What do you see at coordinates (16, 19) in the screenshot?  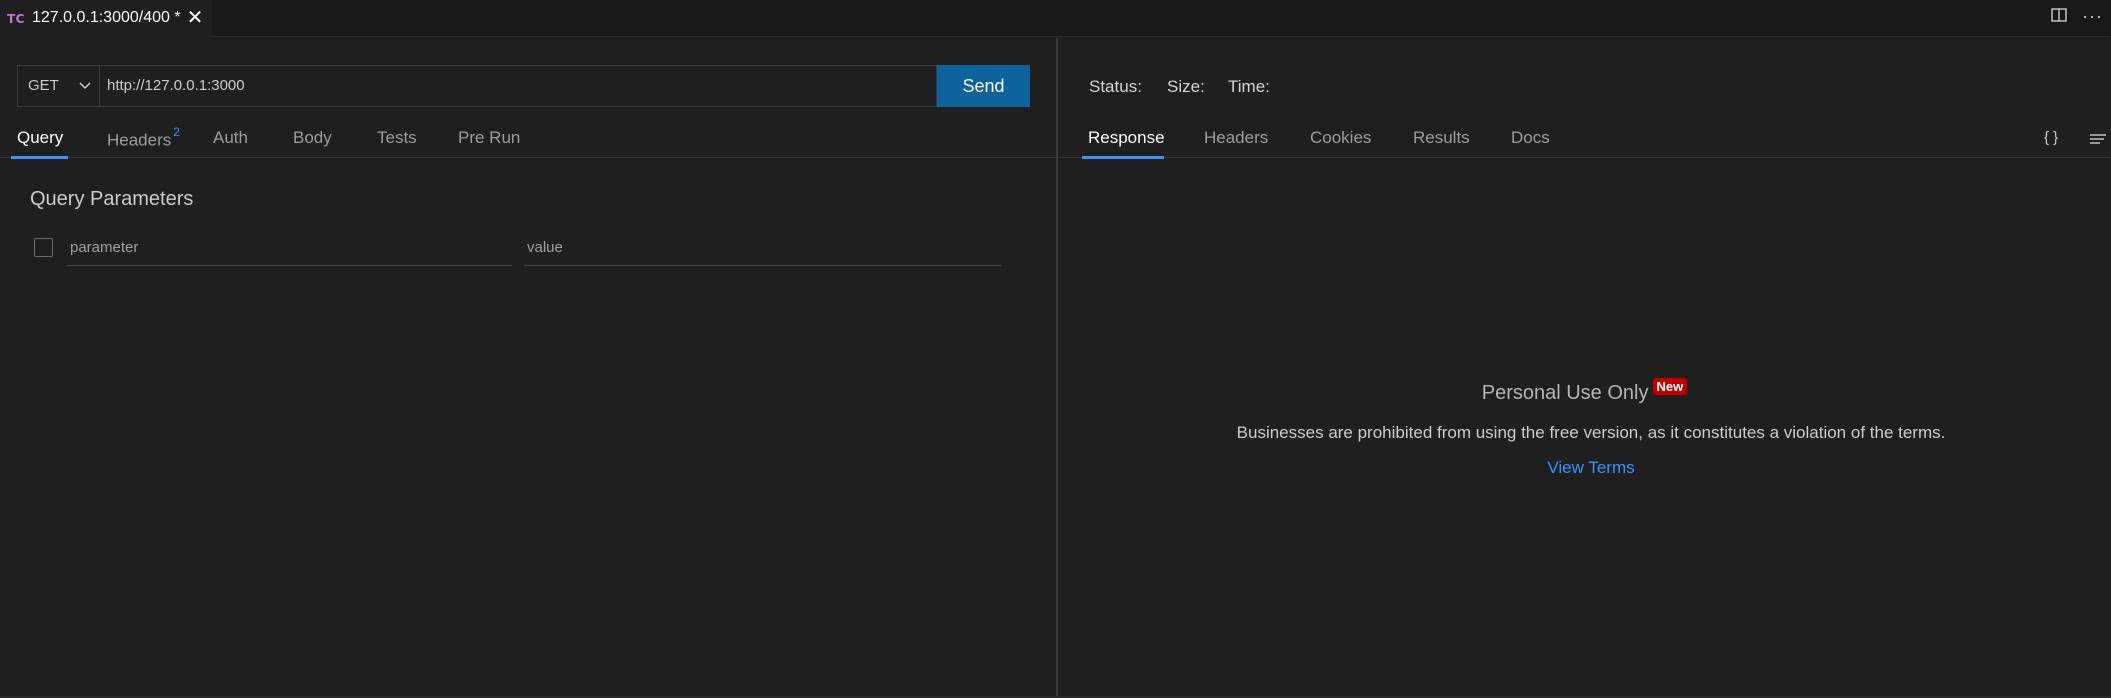 I see `thunder-client-icon: TC` at bounding box center [16, 19].